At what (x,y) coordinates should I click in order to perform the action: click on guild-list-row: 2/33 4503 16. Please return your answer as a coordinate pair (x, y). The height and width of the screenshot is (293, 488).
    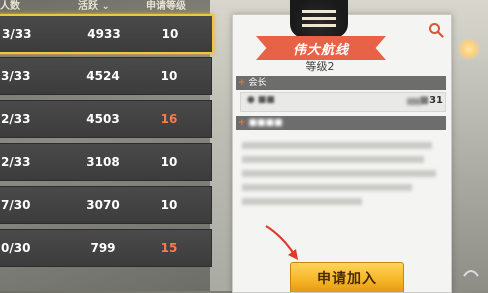
    Looking at the image, I should click on (106, 119).